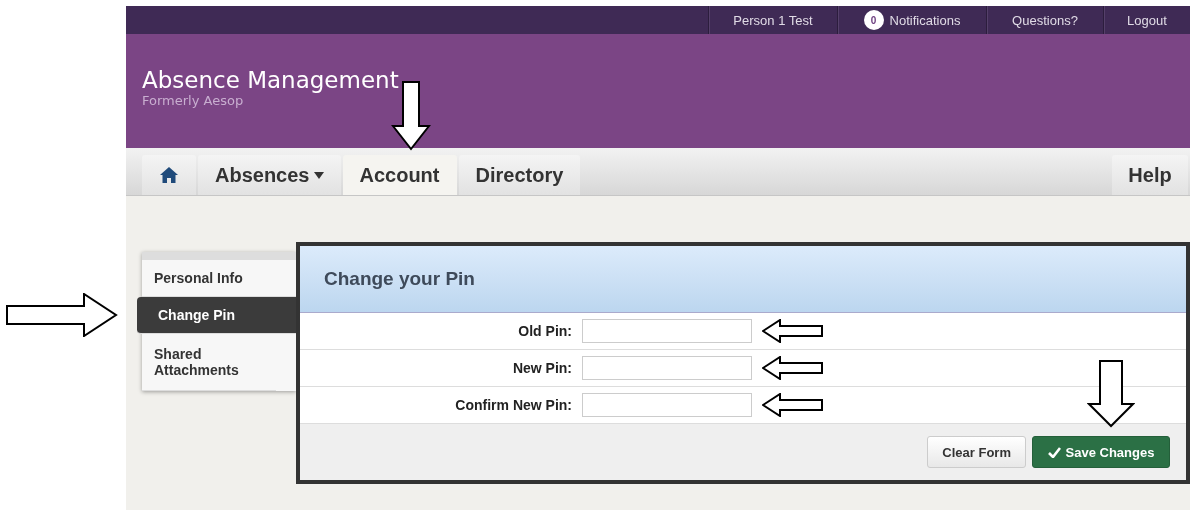 The height and width of the screenshot is (510, 1192). What do you see at coordinates (399, 279) in the screenshot?
I see `panel-title: Change your Pin` at bounding box center [399, 279].